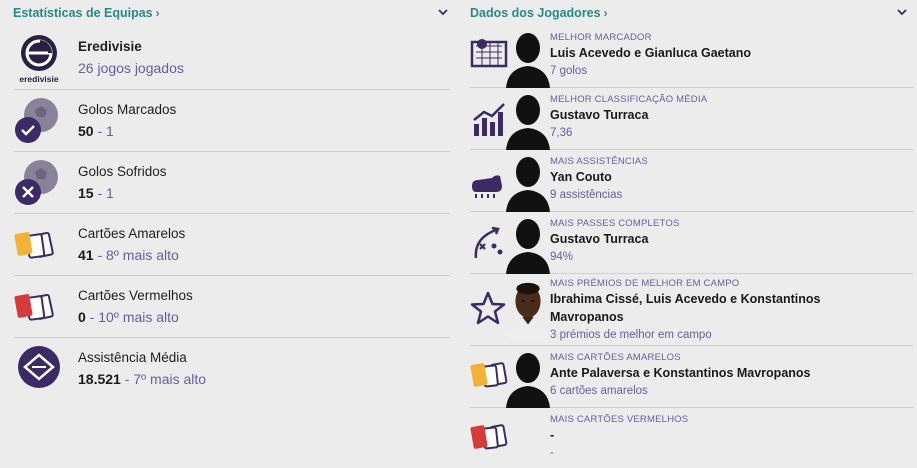  I want to click on stat-value: -, so click(552, 453).